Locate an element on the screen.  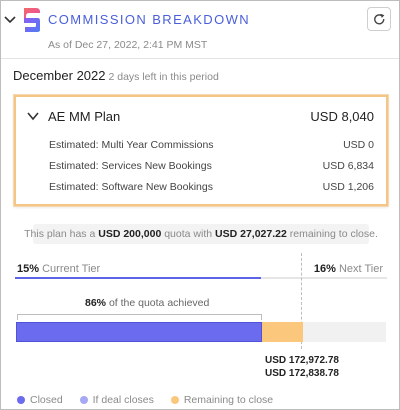
plan-row-value: USD 1,206 is located at coordinates (348, 187).